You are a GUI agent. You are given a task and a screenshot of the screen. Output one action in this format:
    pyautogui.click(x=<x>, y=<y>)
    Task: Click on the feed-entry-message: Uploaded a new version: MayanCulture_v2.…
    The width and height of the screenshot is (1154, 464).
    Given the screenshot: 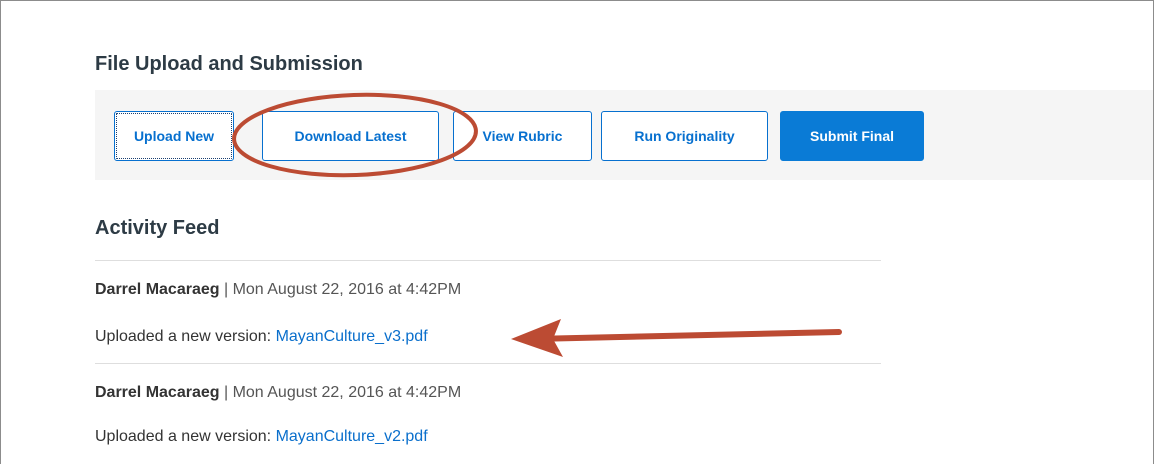 What is the action you would take?
    pyautogui.click(x=261, y=437)
    